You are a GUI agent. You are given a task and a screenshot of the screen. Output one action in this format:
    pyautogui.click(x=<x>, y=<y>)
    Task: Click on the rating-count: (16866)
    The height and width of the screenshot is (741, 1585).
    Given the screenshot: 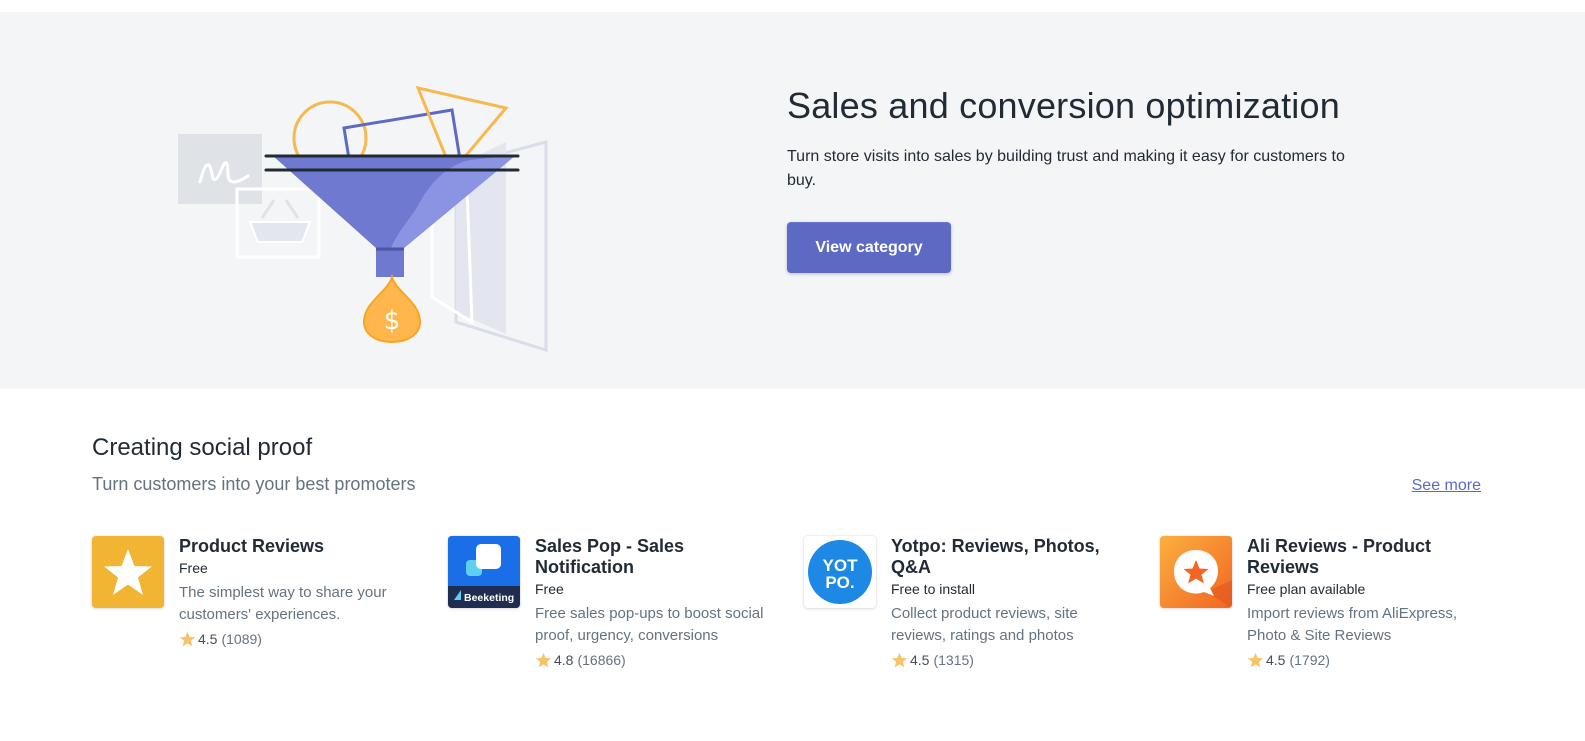 What is the action you would take?
    pyautogui.click(x=601, y=660)
    